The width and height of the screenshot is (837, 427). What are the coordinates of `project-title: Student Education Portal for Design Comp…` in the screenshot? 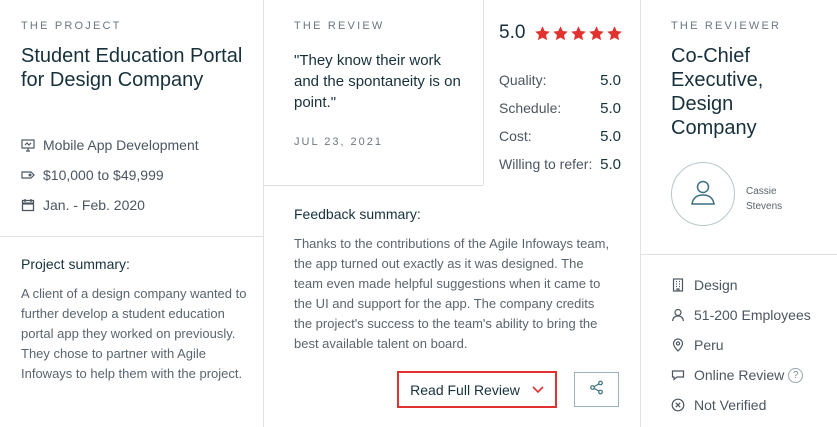 It's located at (132, 68).